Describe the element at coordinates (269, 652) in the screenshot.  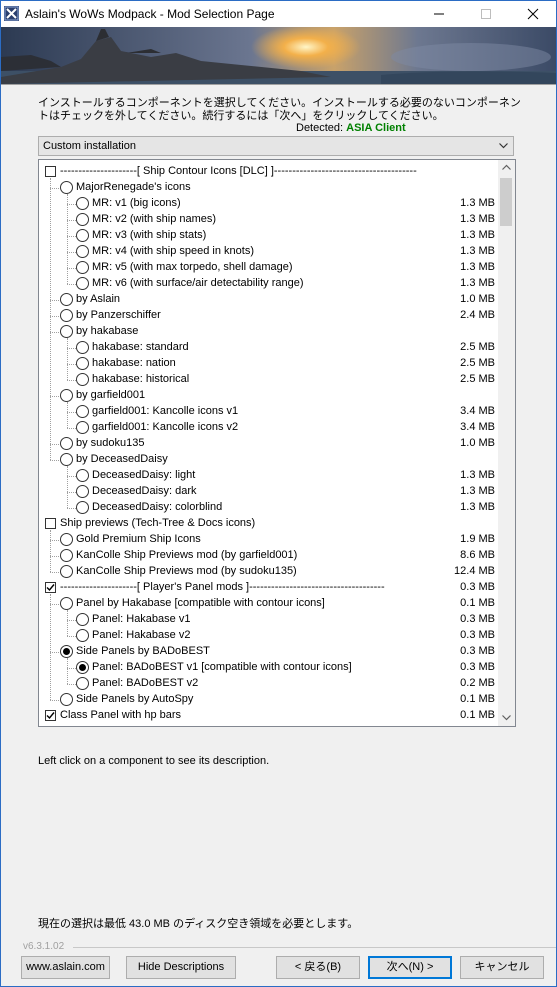
I see `tree-item: Side Panels by BADoBEST 0.3 MB` at that location.